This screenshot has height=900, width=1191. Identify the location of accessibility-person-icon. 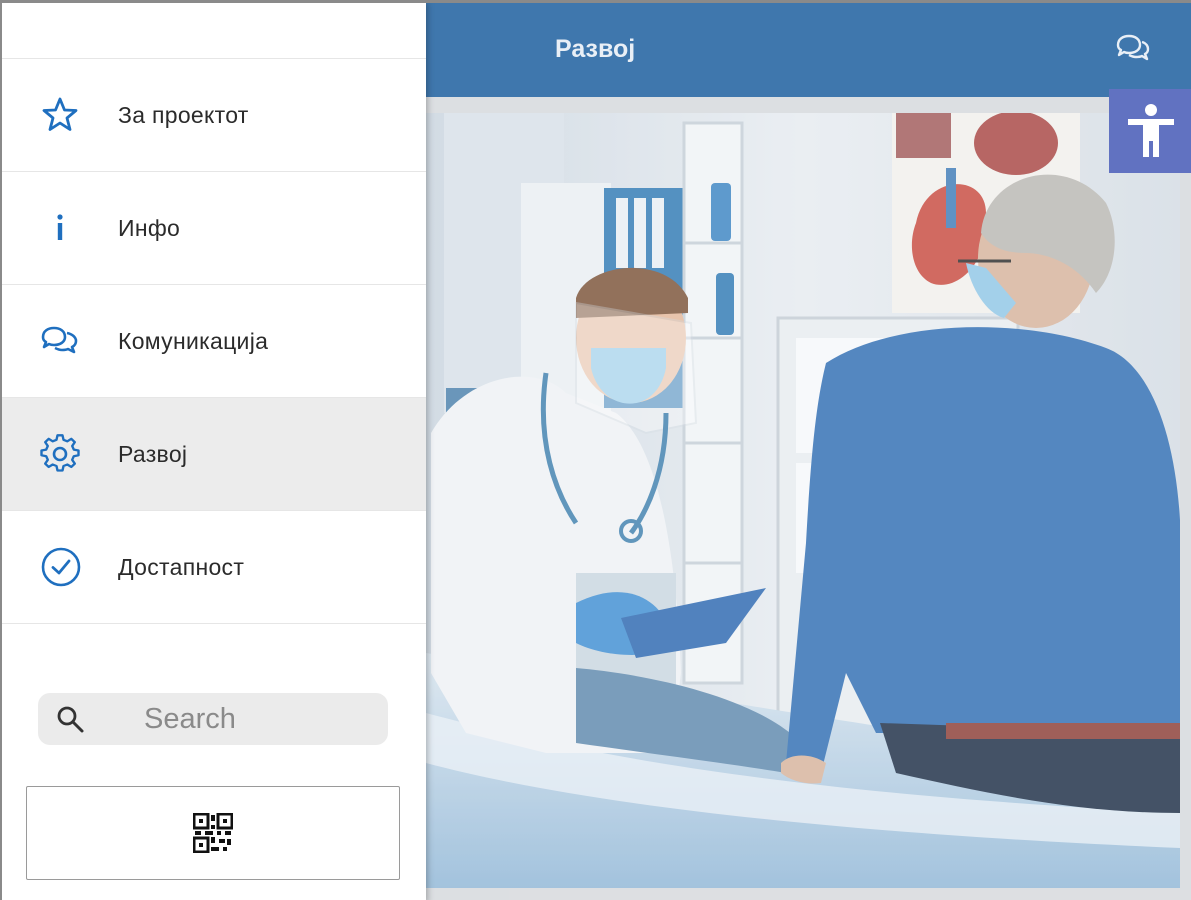
(1151, 130).